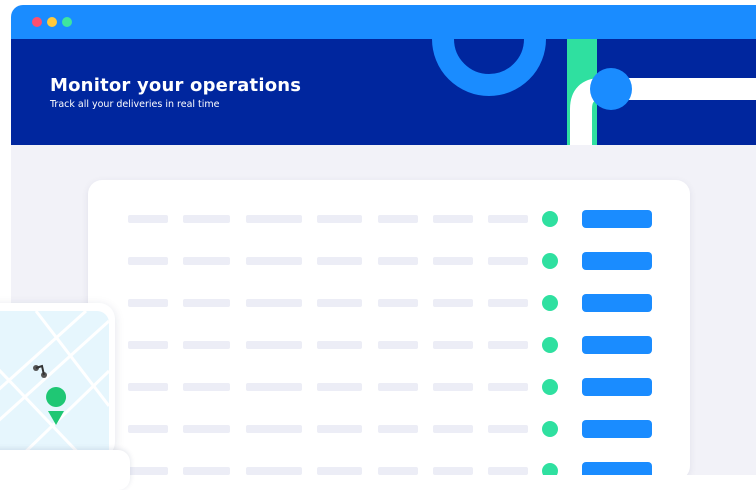 Image resolution: width=756 pixels, height=490 pixels. What do you see at coordinates (135, 104) in the screenshot?
I see `page-subtitle: Track all your deliveries in real time` at bounding box center [135, 104].